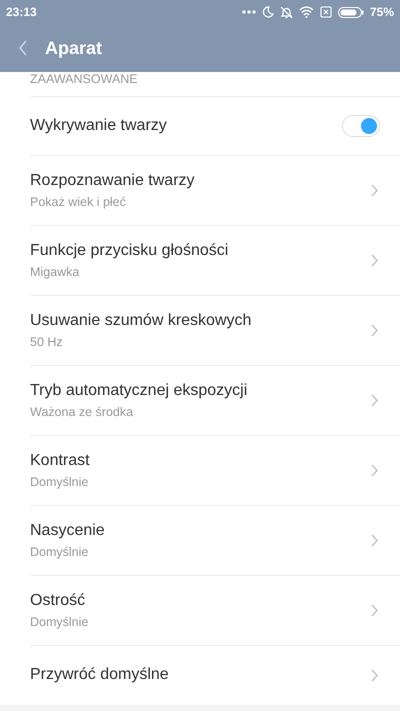 Image resolution: width=400 pixels, height=711 pixels. Describe the element at coordinates (268, 12) in the screenshot. I see `moon-icon` at that location.